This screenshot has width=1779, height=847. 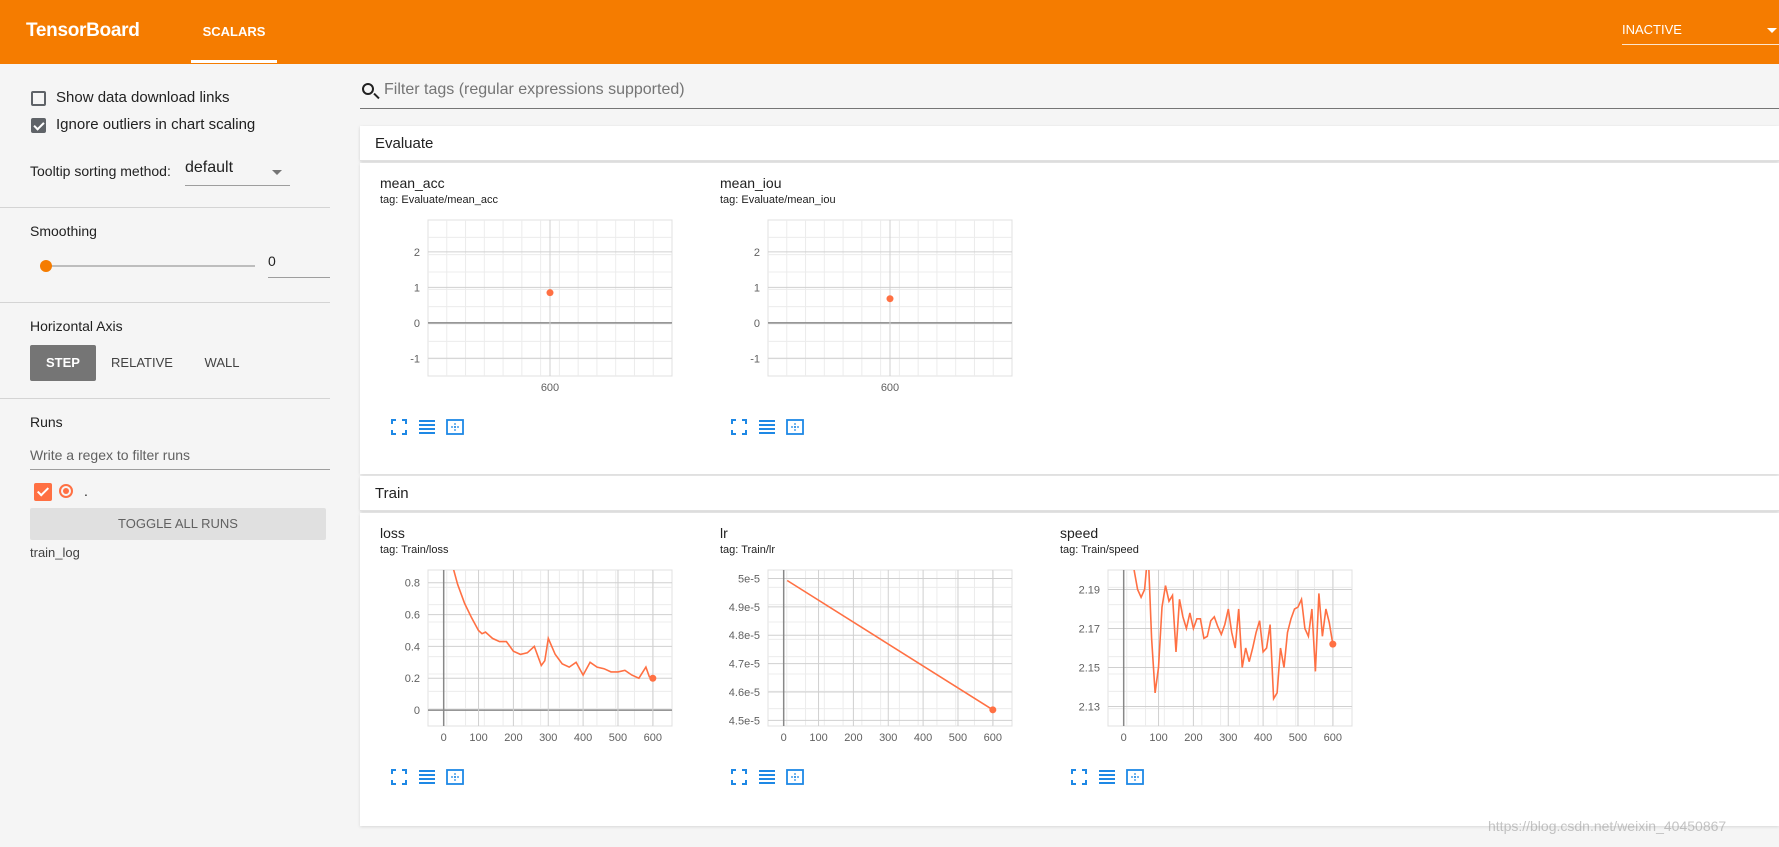 What do you see at coordinates (513, 738) in the screenshot?
I see `x-tick-label: 200` at bounding box center [513, 738].